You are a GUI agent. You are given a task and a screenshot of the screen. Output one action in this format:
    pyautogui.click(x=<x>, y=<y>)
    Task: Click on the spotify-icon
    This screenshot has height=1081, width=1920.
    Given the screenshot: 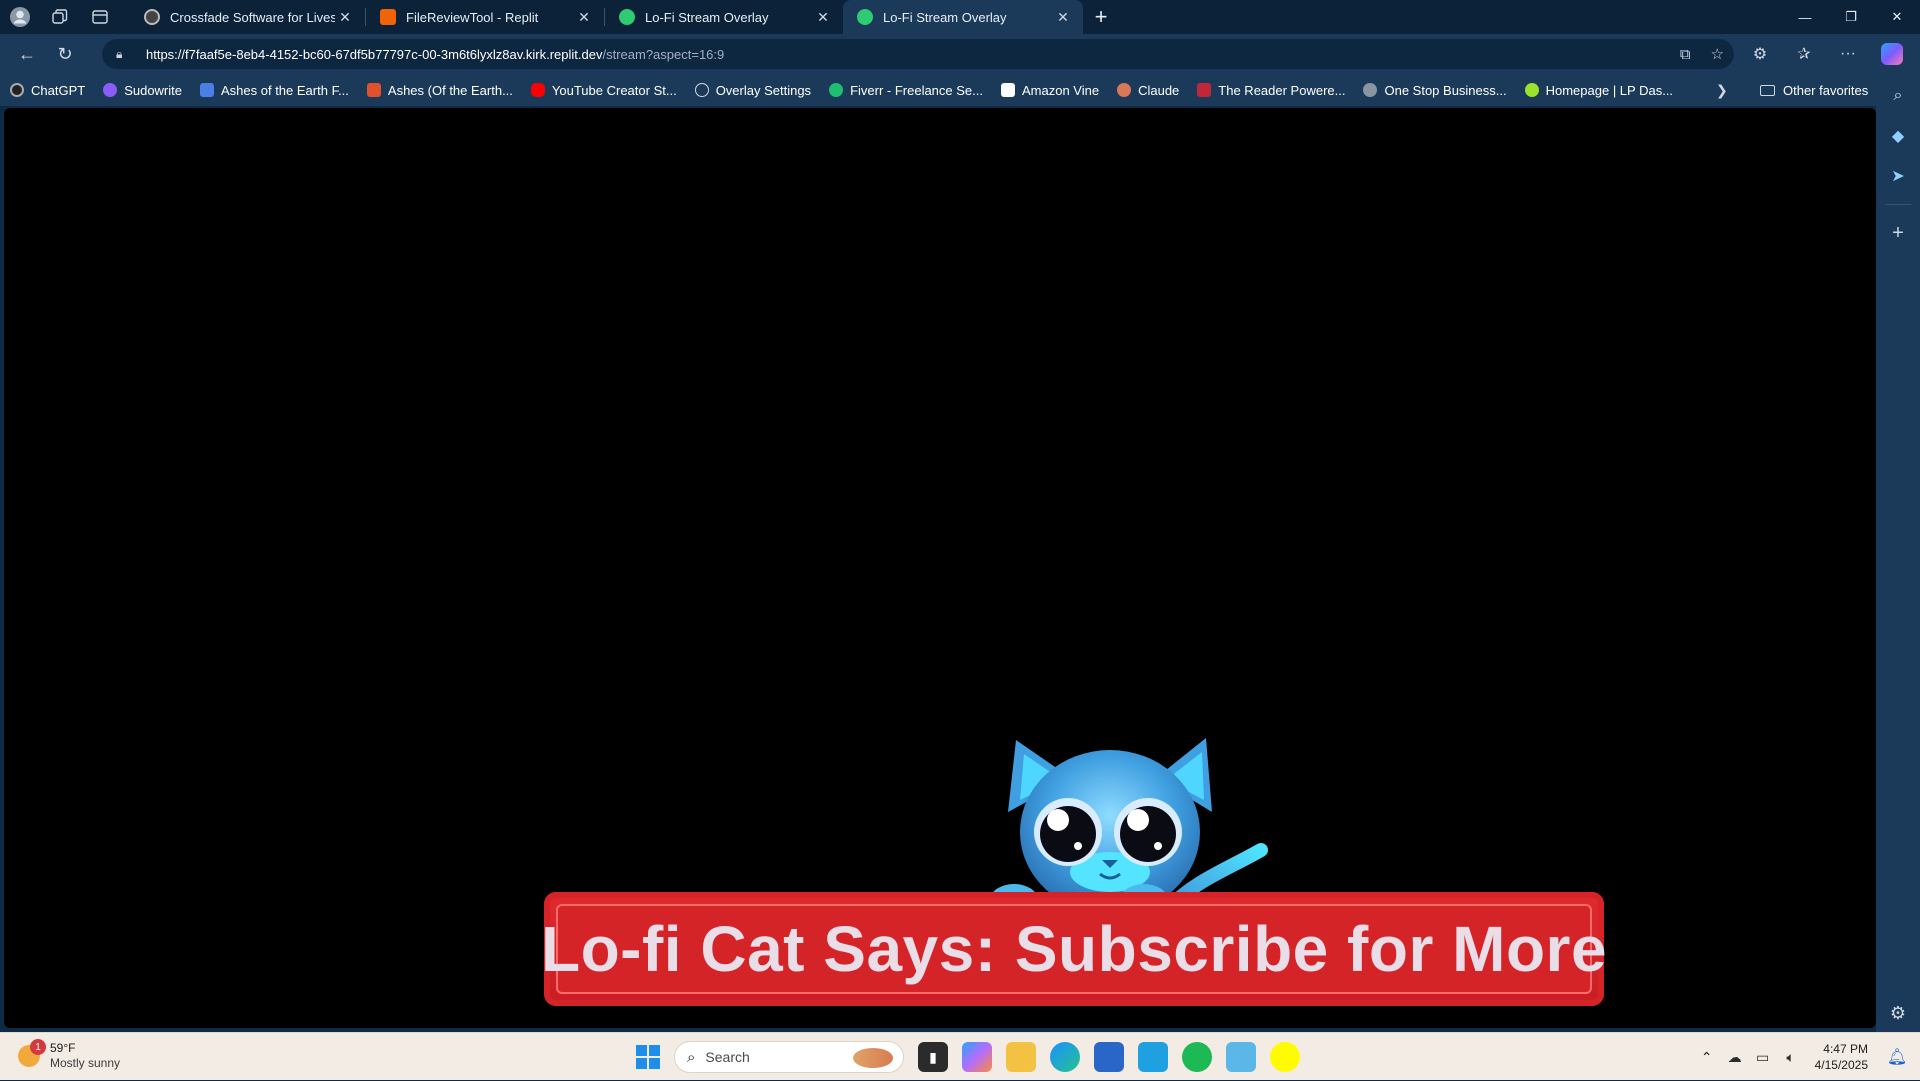 What is the action you would take?
    pyautogui.click(x=1197, y=1057)
    